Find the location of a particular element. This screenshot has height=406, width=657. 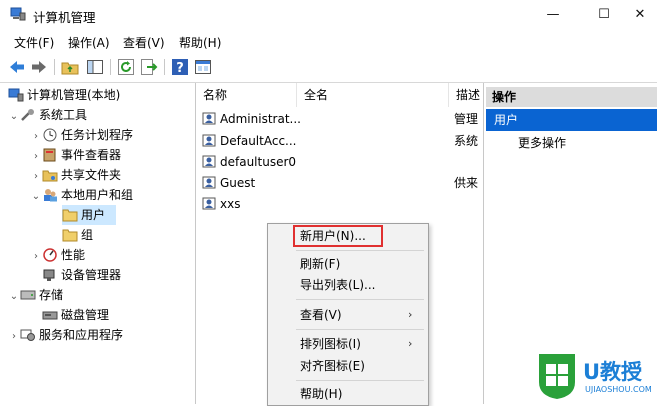

tree-label: 组 is located at coordinates (87, 235).